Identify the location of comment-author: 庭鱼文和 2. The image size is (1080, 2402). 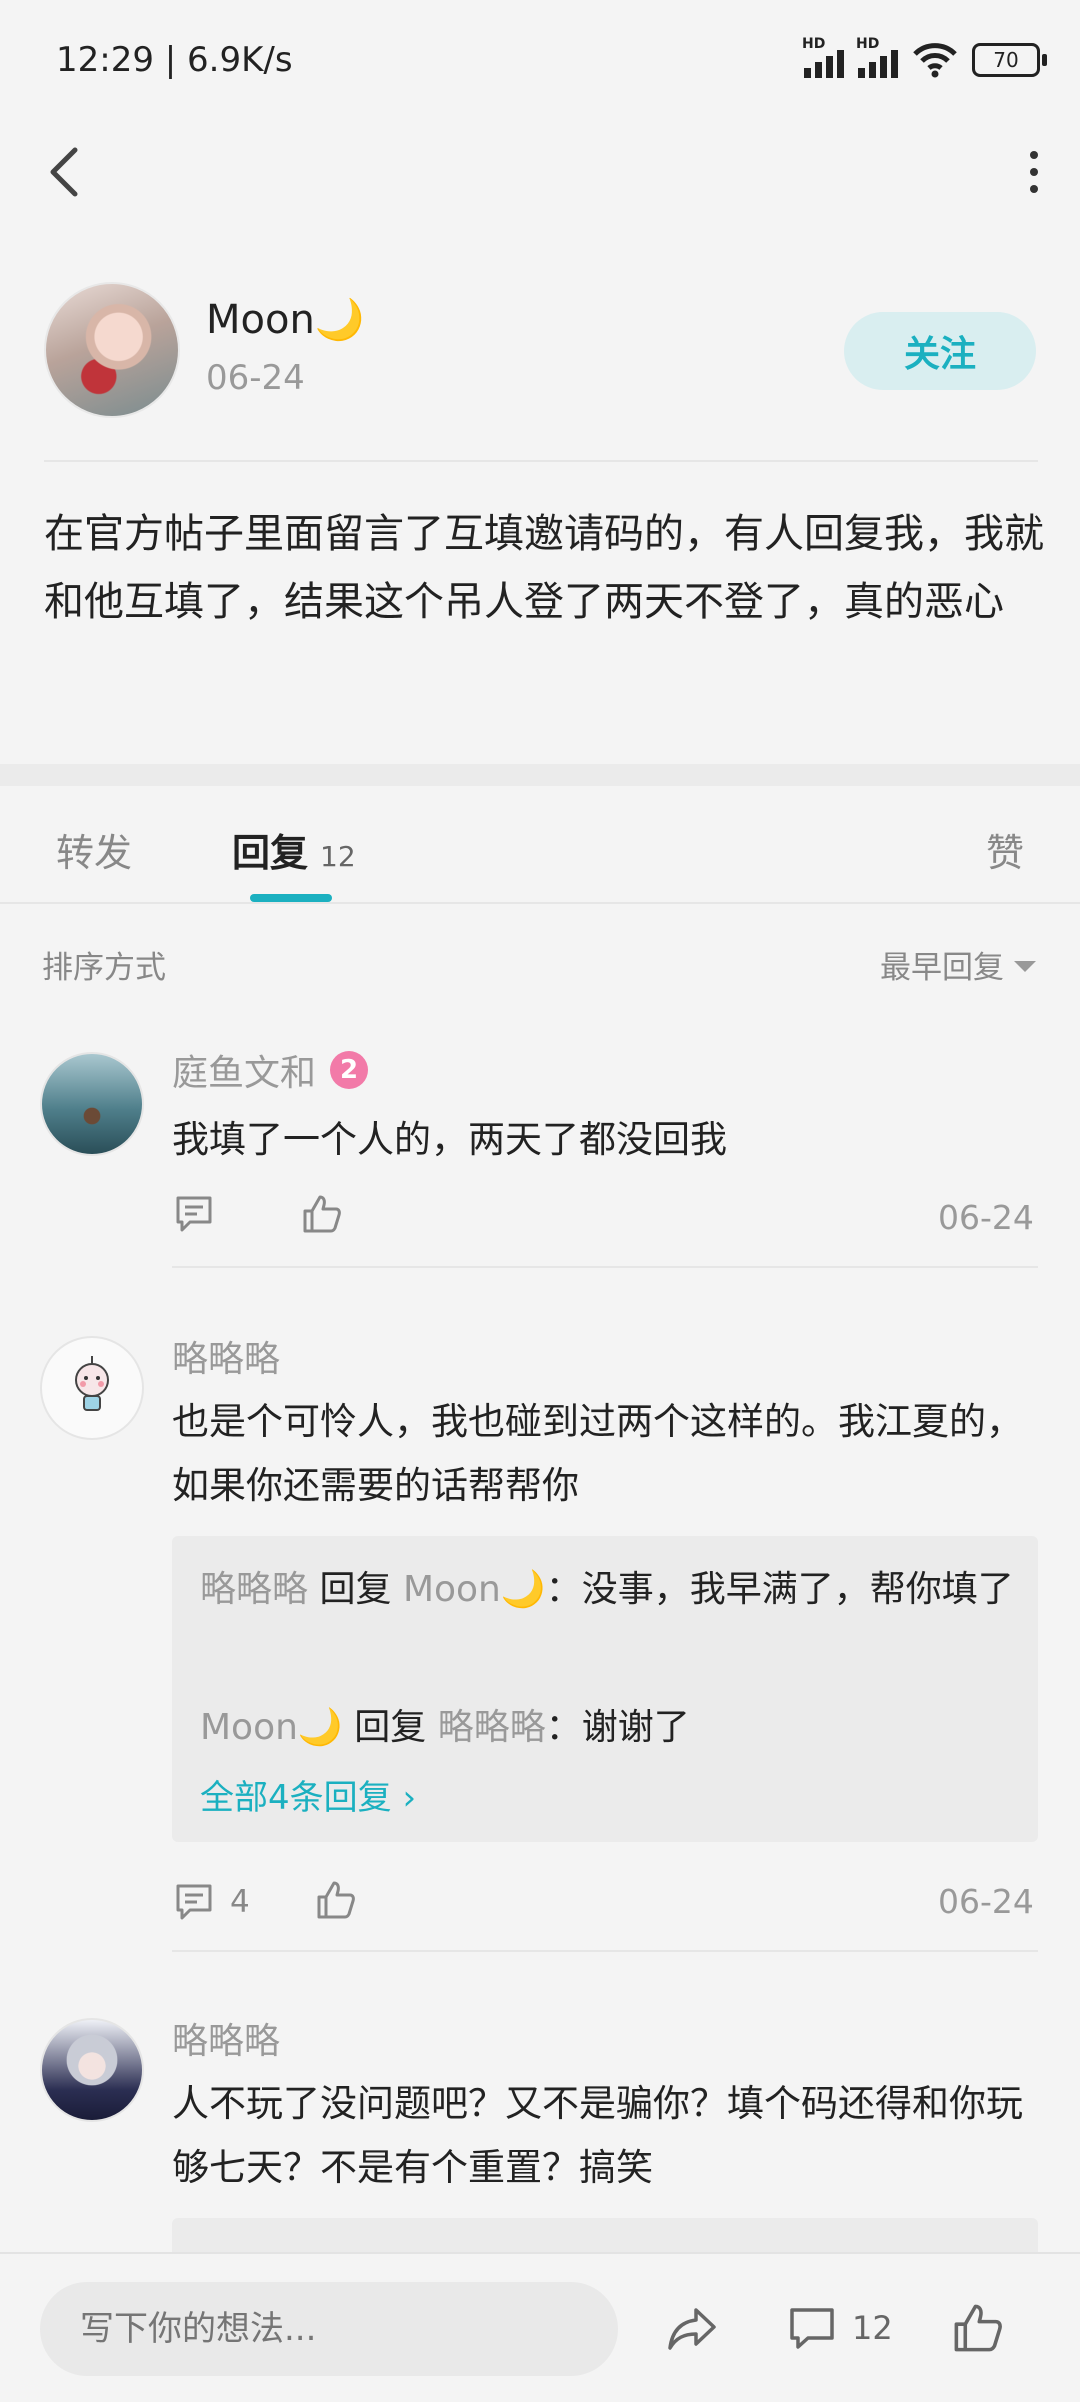
(270, 1070).